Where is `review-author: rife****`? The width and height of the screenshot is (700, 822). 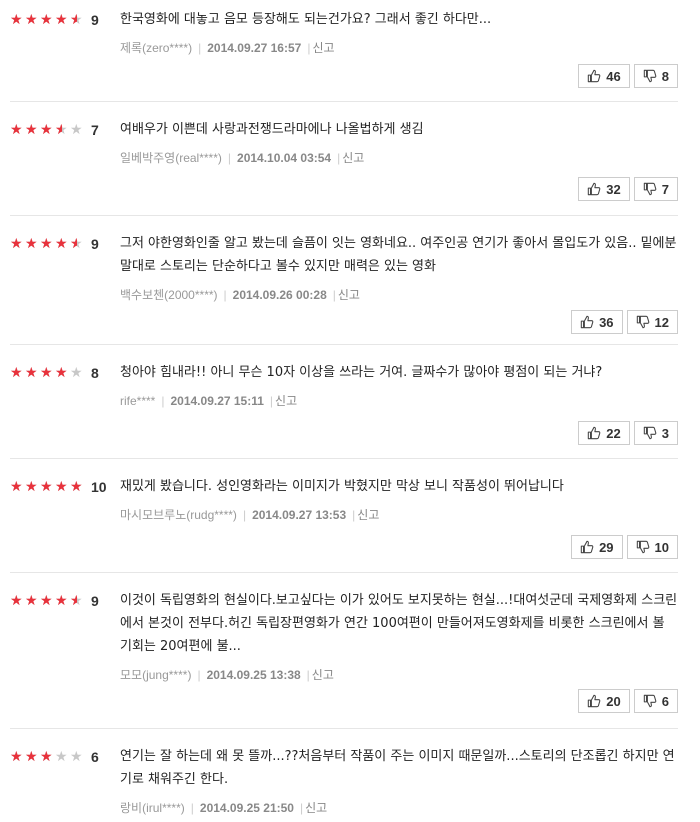 review-author: rife**** is located at coordinates (137, 401).